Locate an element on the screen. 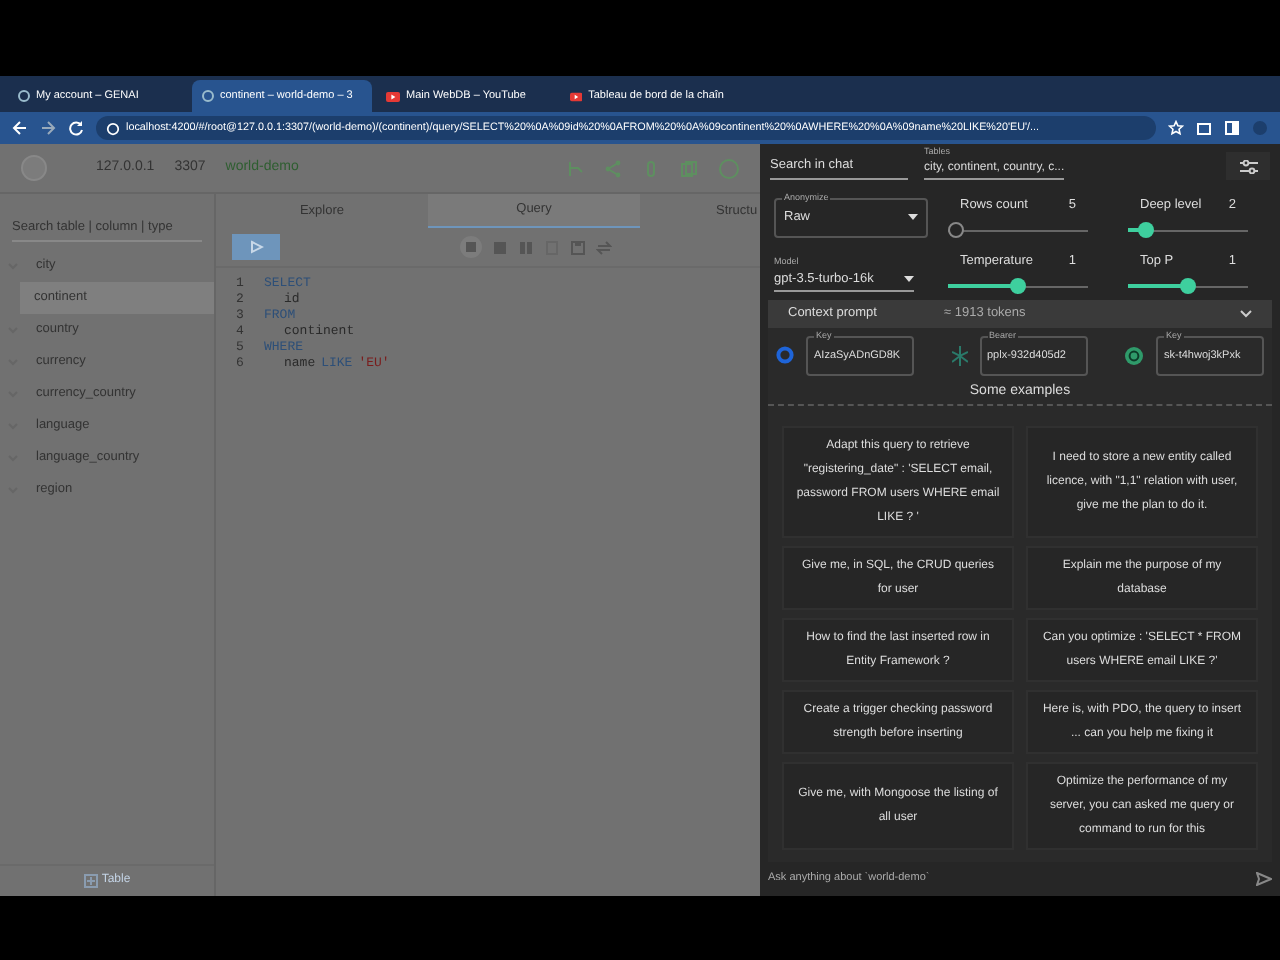  forward-icon is located at coordinates (48, 128).